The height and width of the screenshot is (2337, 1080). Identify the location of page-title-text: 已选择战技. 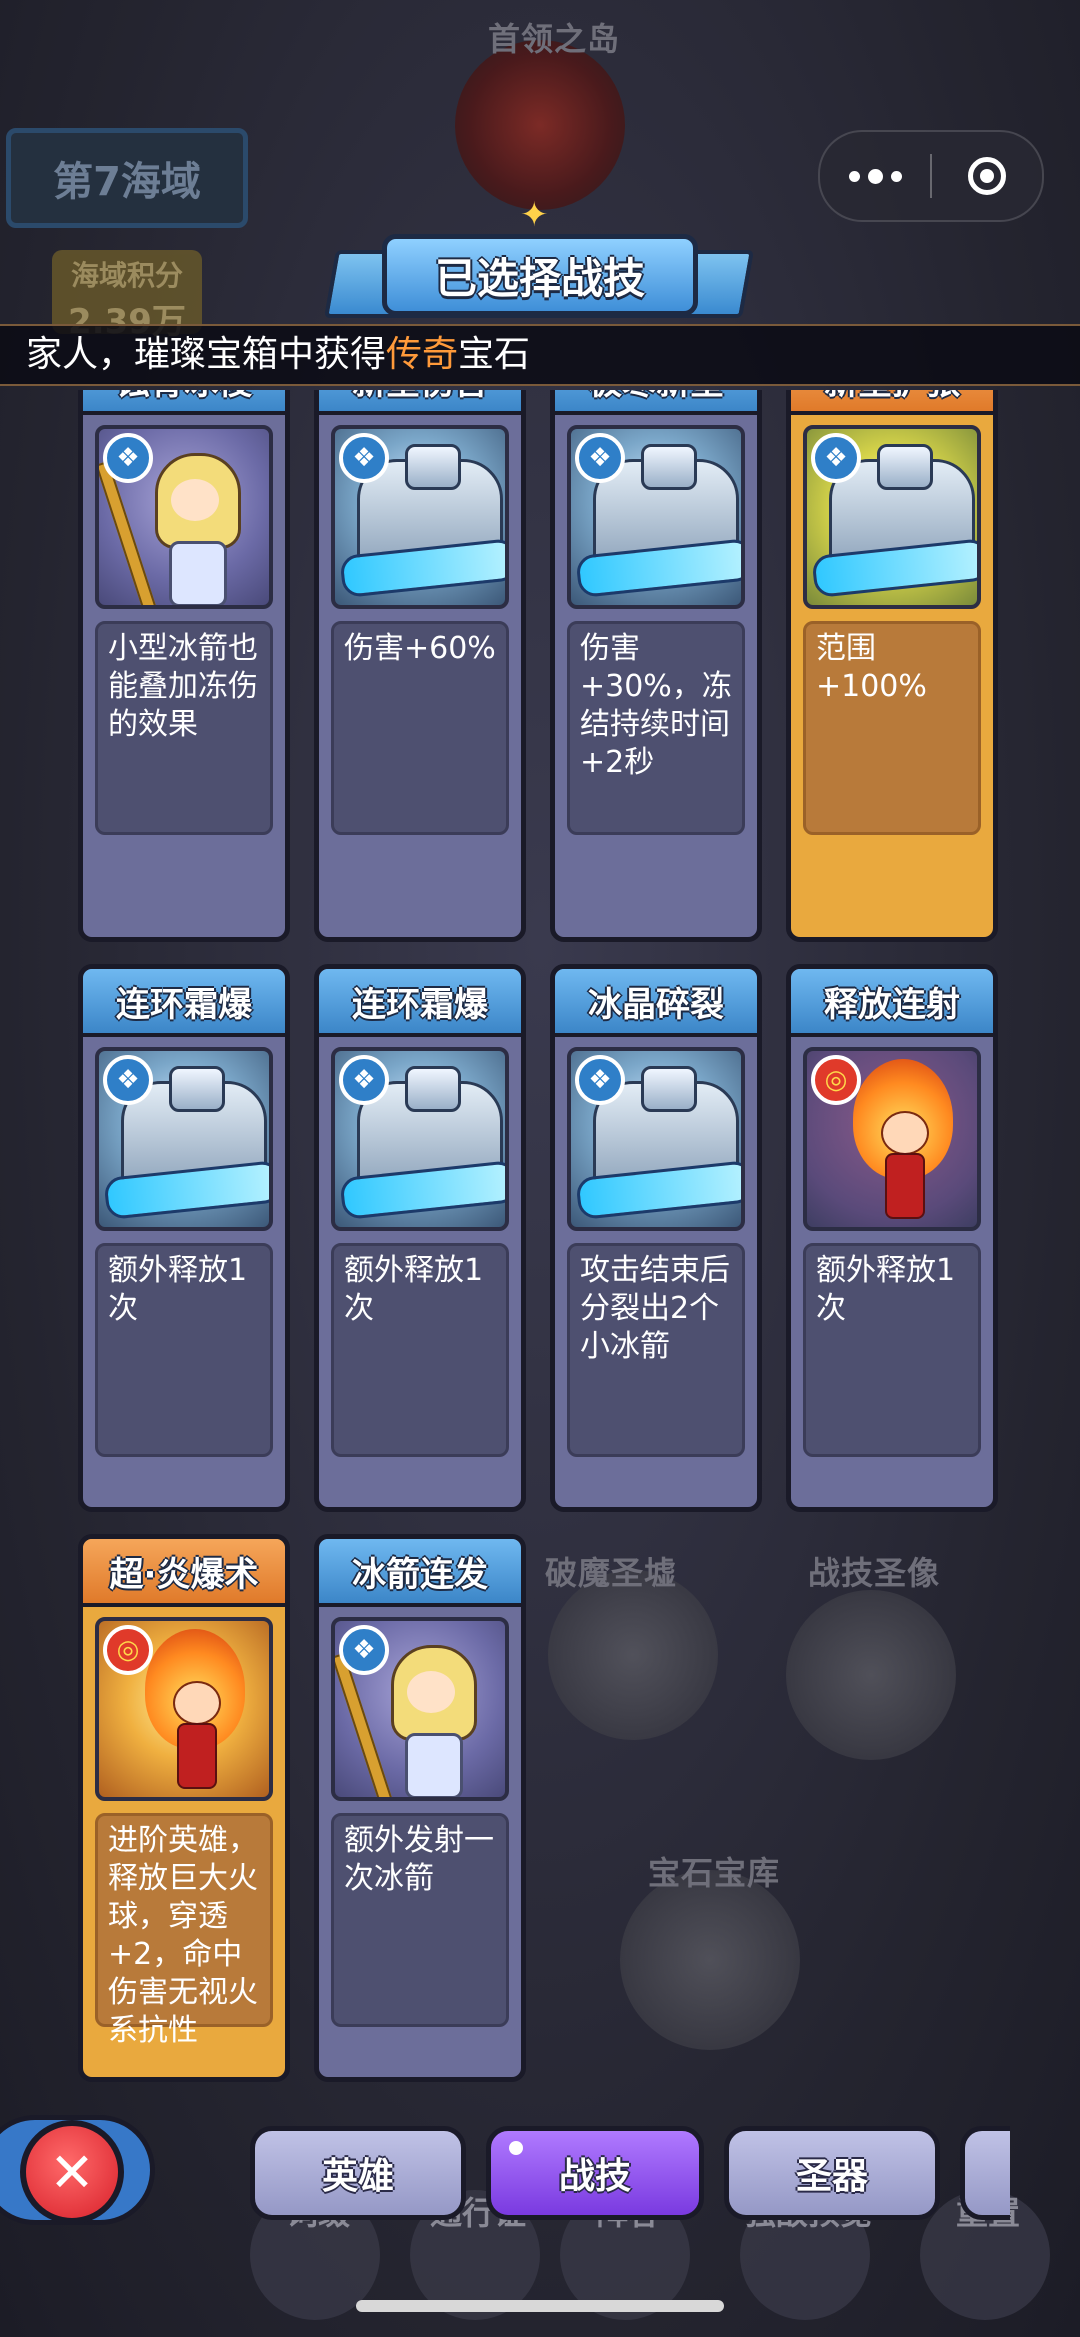
(539, 278).